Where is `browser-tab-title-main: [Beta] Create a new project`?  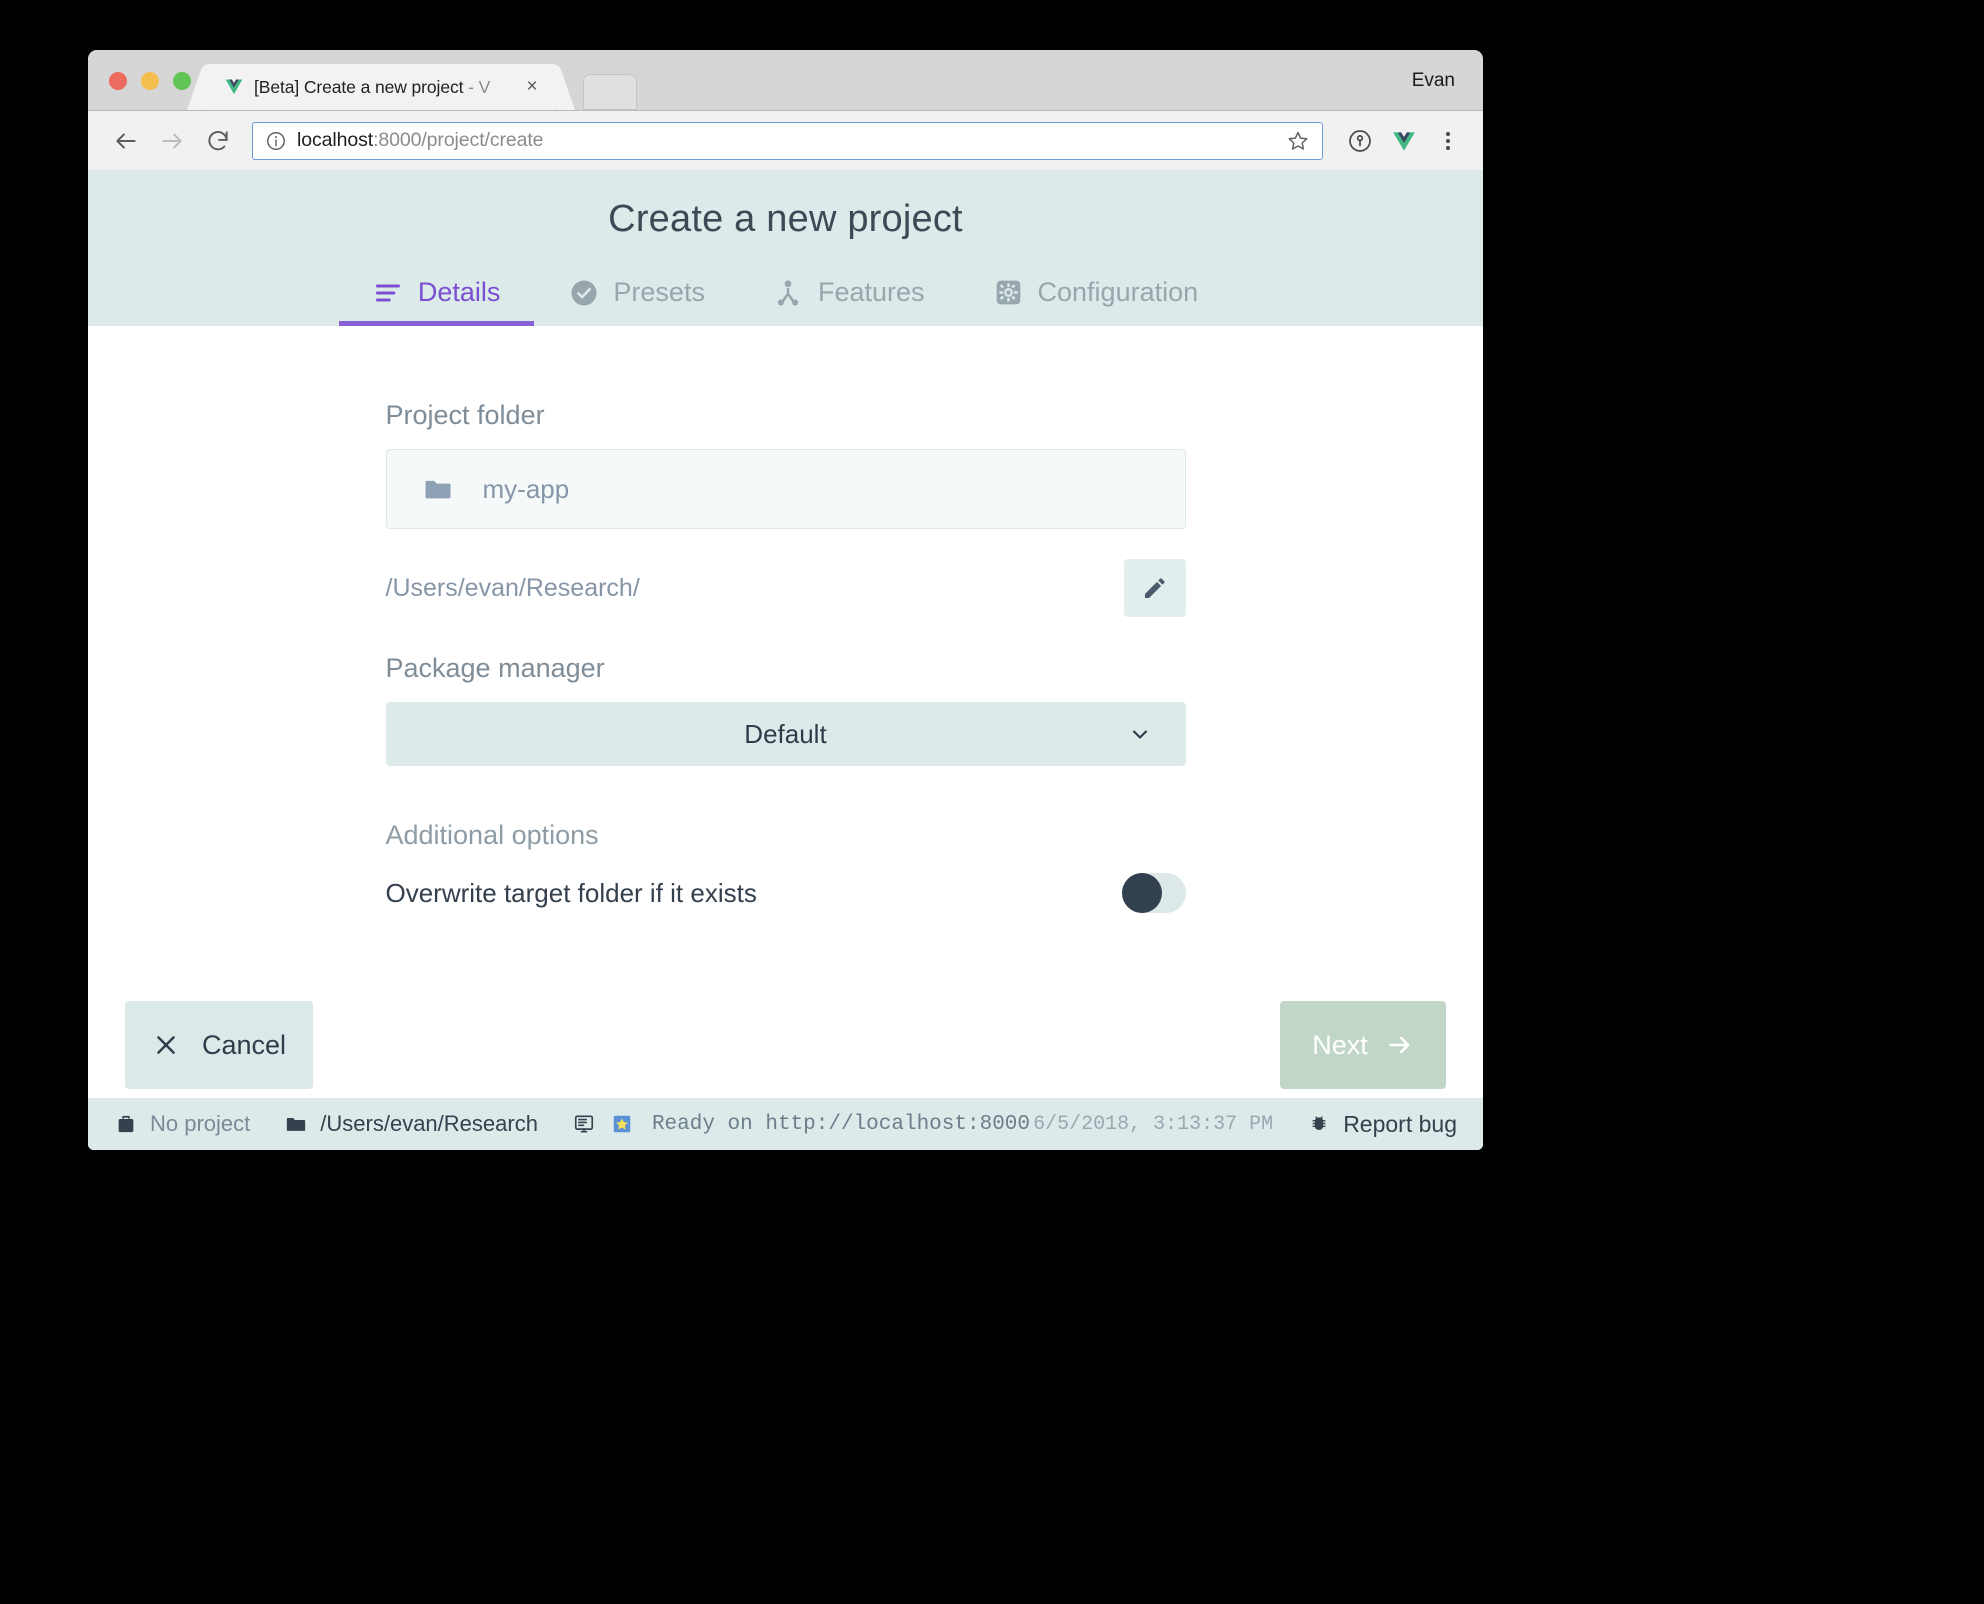
browser-tab-title-main: [Beta] Create a new project is located at coordinates (359, 86).